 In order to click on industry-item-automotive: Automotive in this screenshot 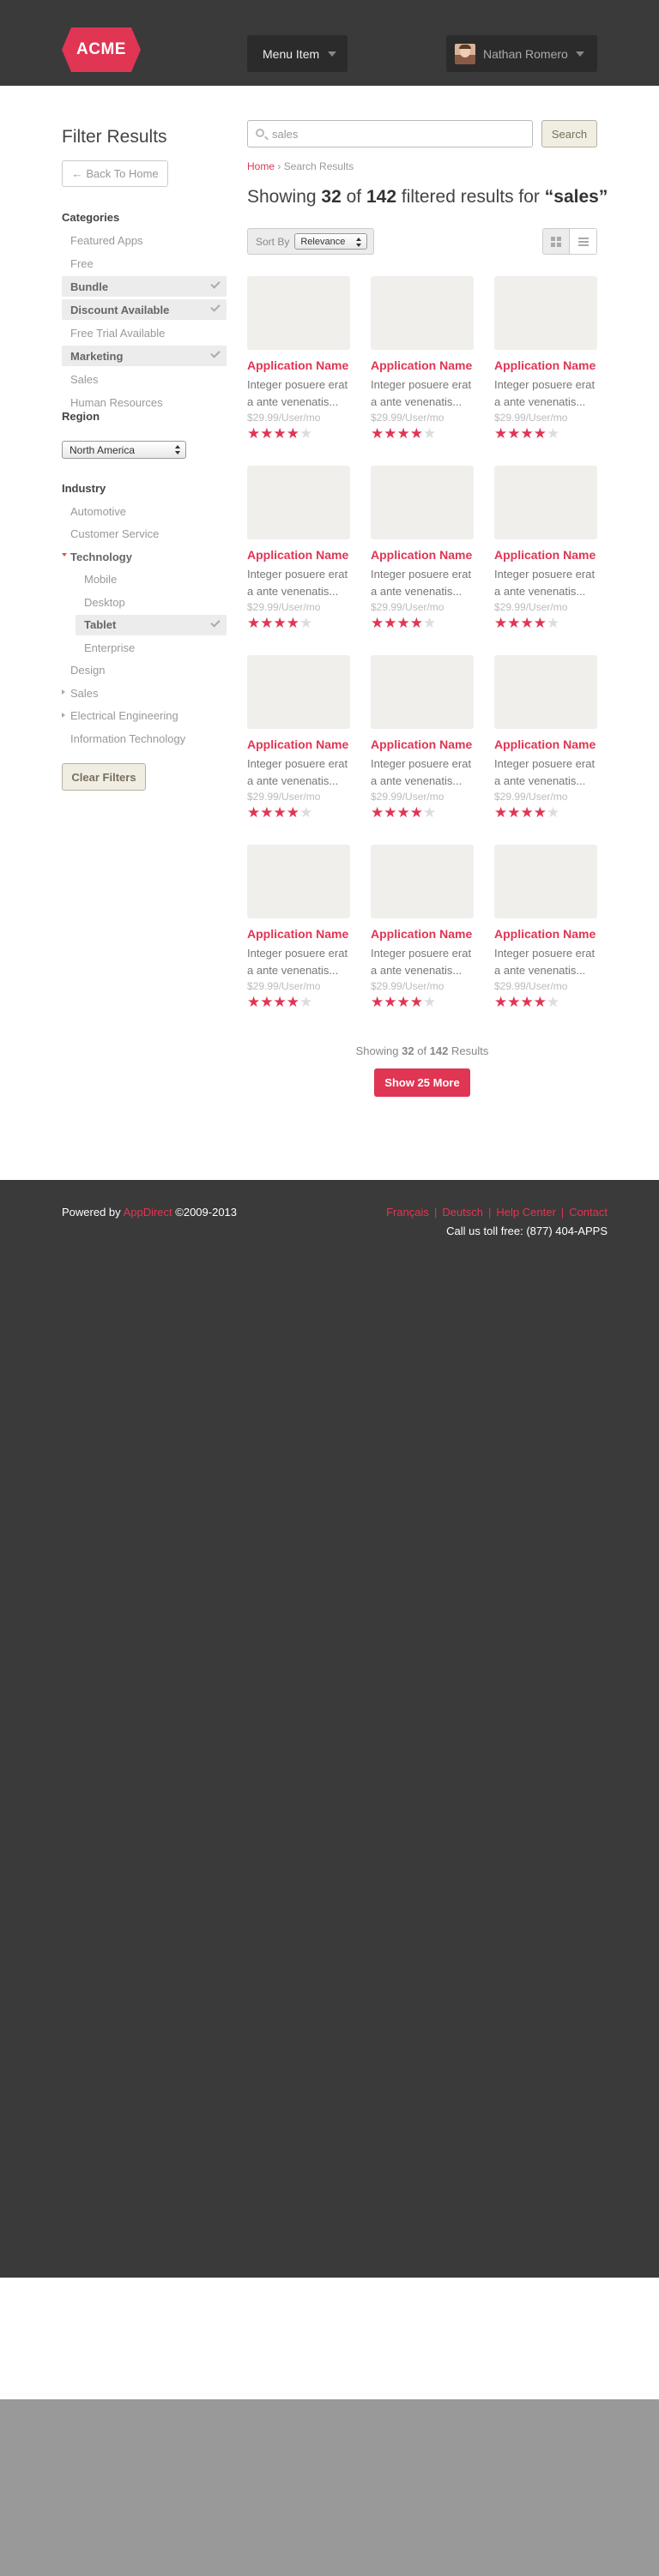, I will do `click(144, 511)`.